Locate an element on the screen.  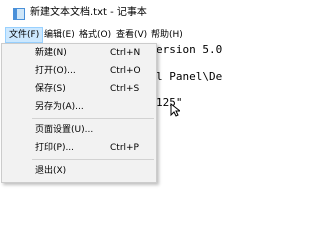
menu-edit: 编辑(E) is located at coordinates (59, 35).